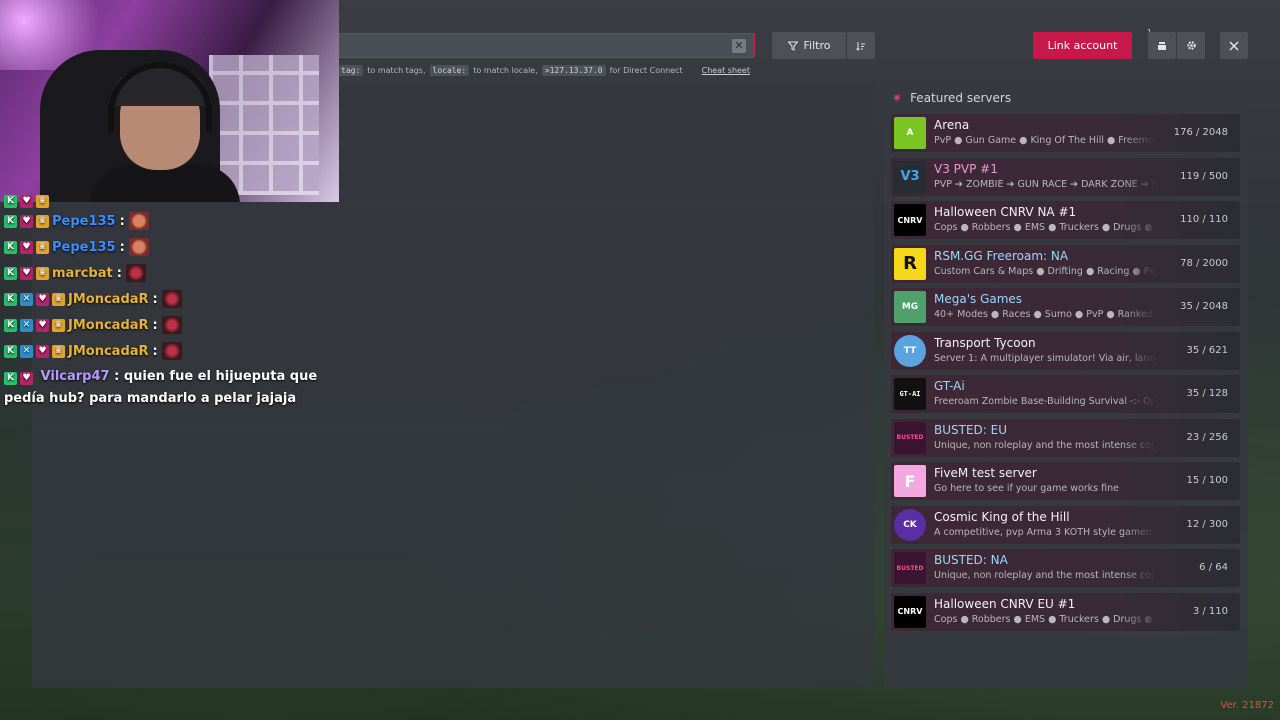 This screenshot has width=1280, height=720. Describe the element at coordinates (1204, 176) in the screenshot. I see `server-players: 119 / 500` at that location.